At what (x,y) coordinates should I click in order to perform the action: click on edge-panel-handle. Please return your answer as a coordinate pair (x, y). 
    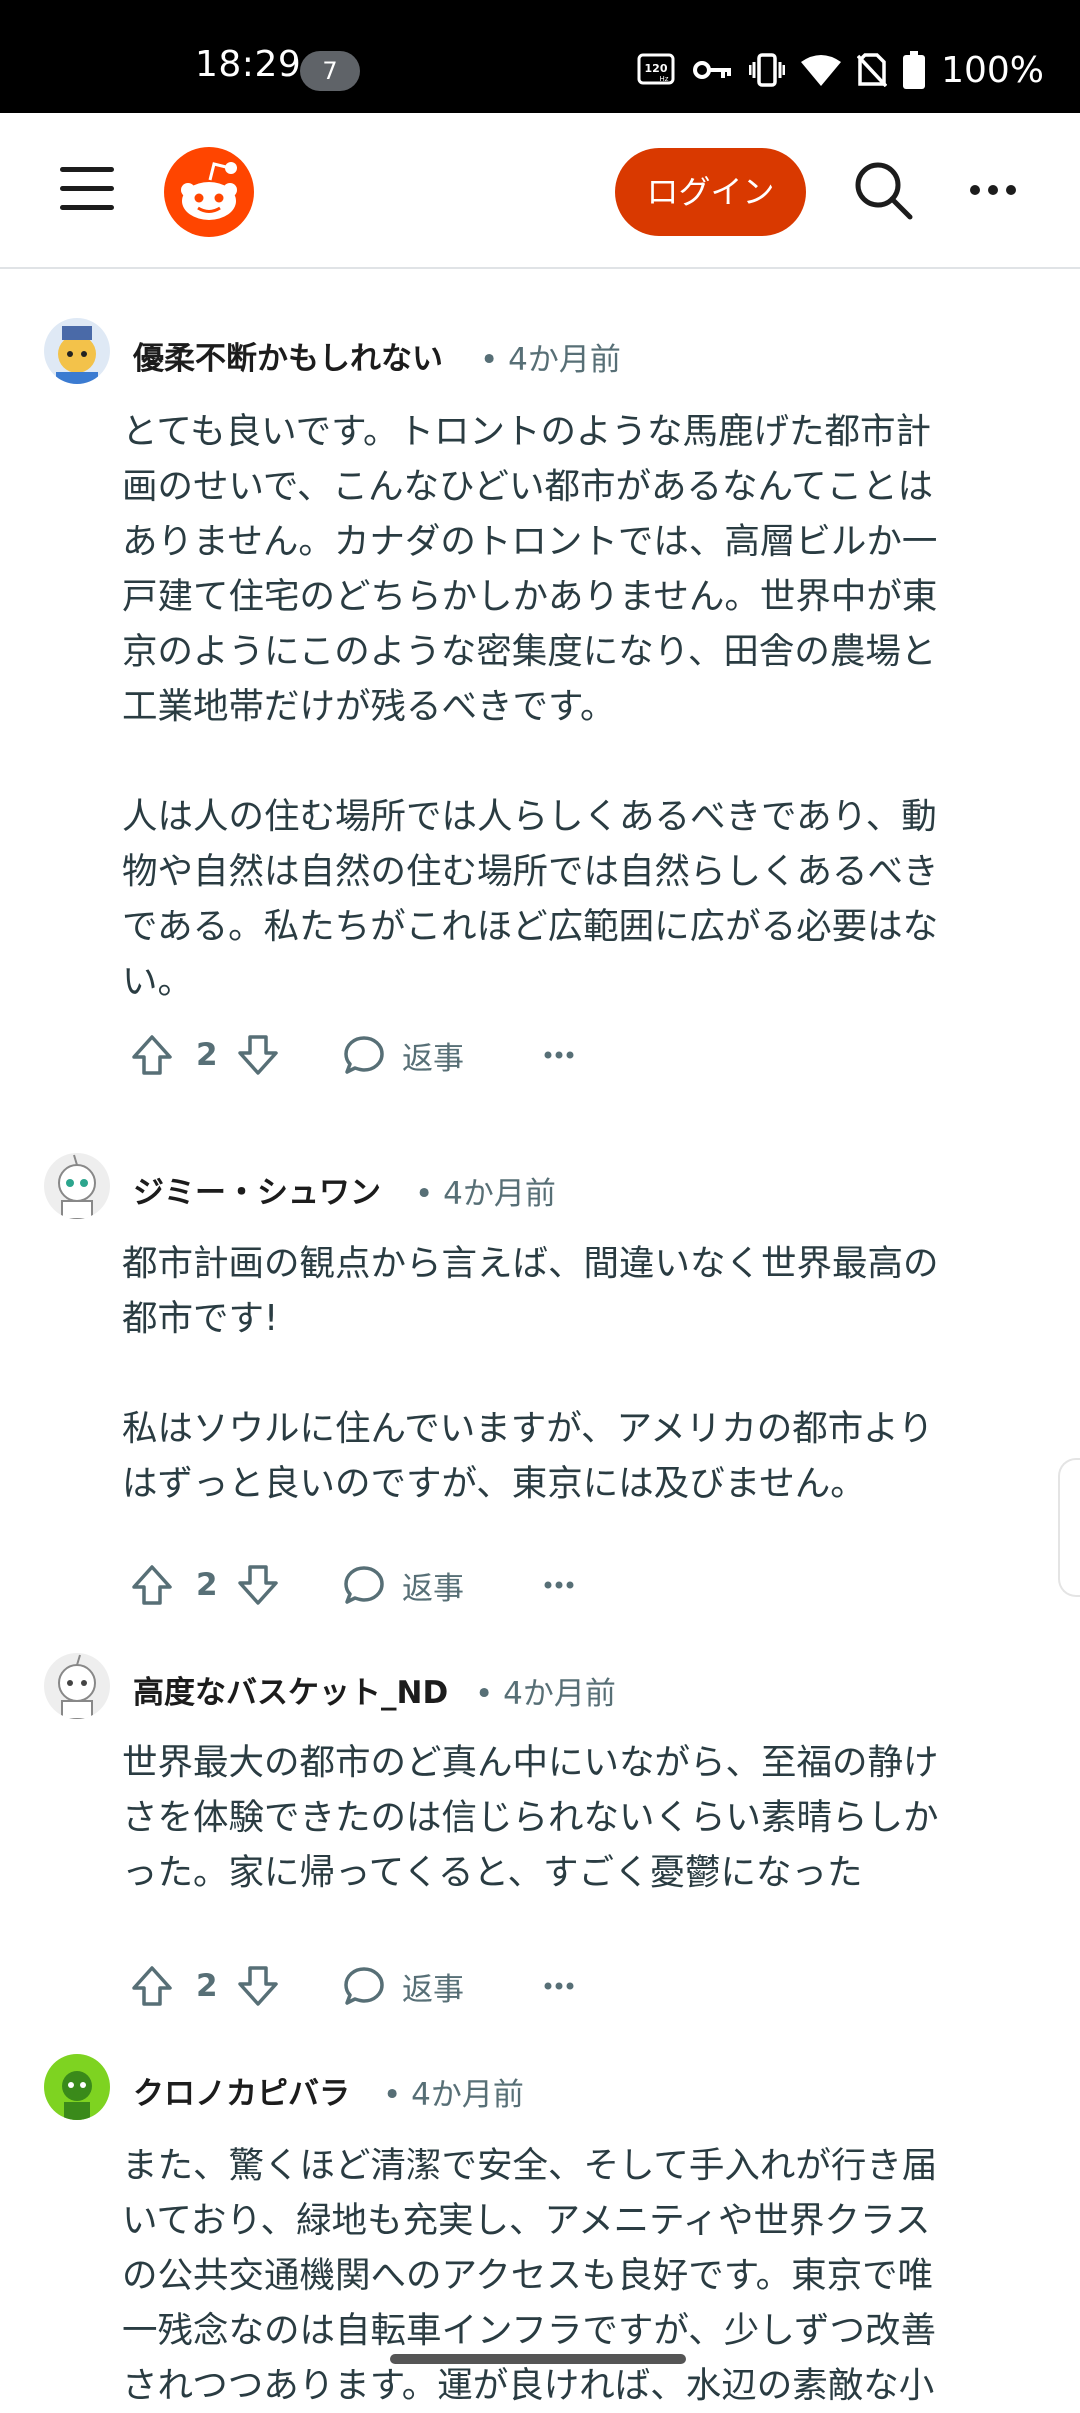
    Looking at the image, I should click on (1069, 1527).